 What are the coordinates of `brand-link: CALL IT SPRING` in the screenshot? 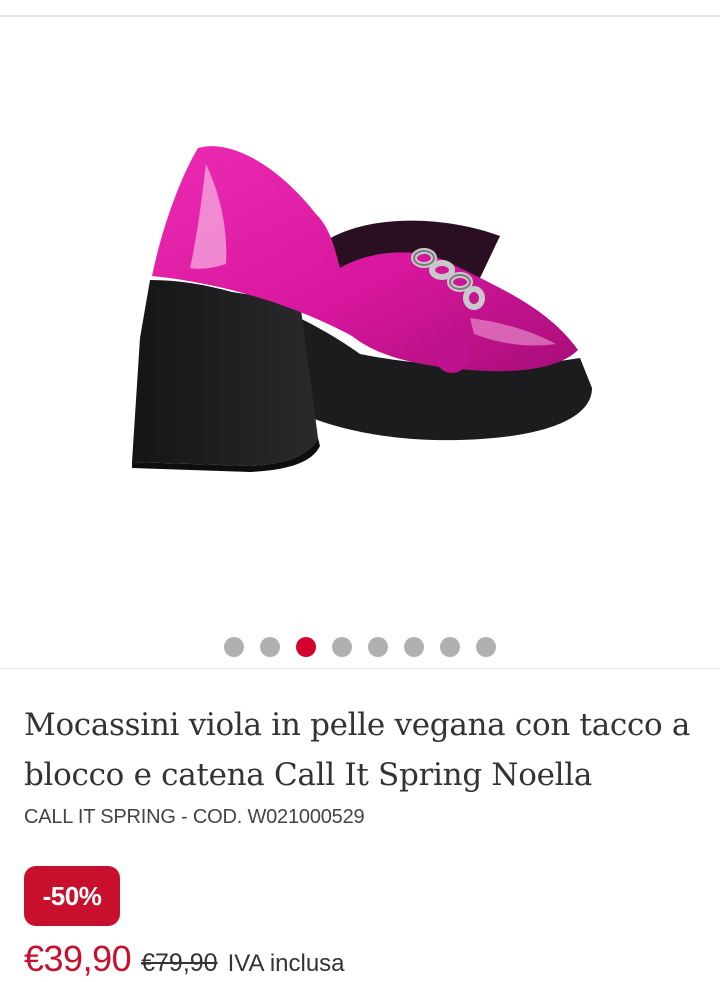 It's located at (100, 817).